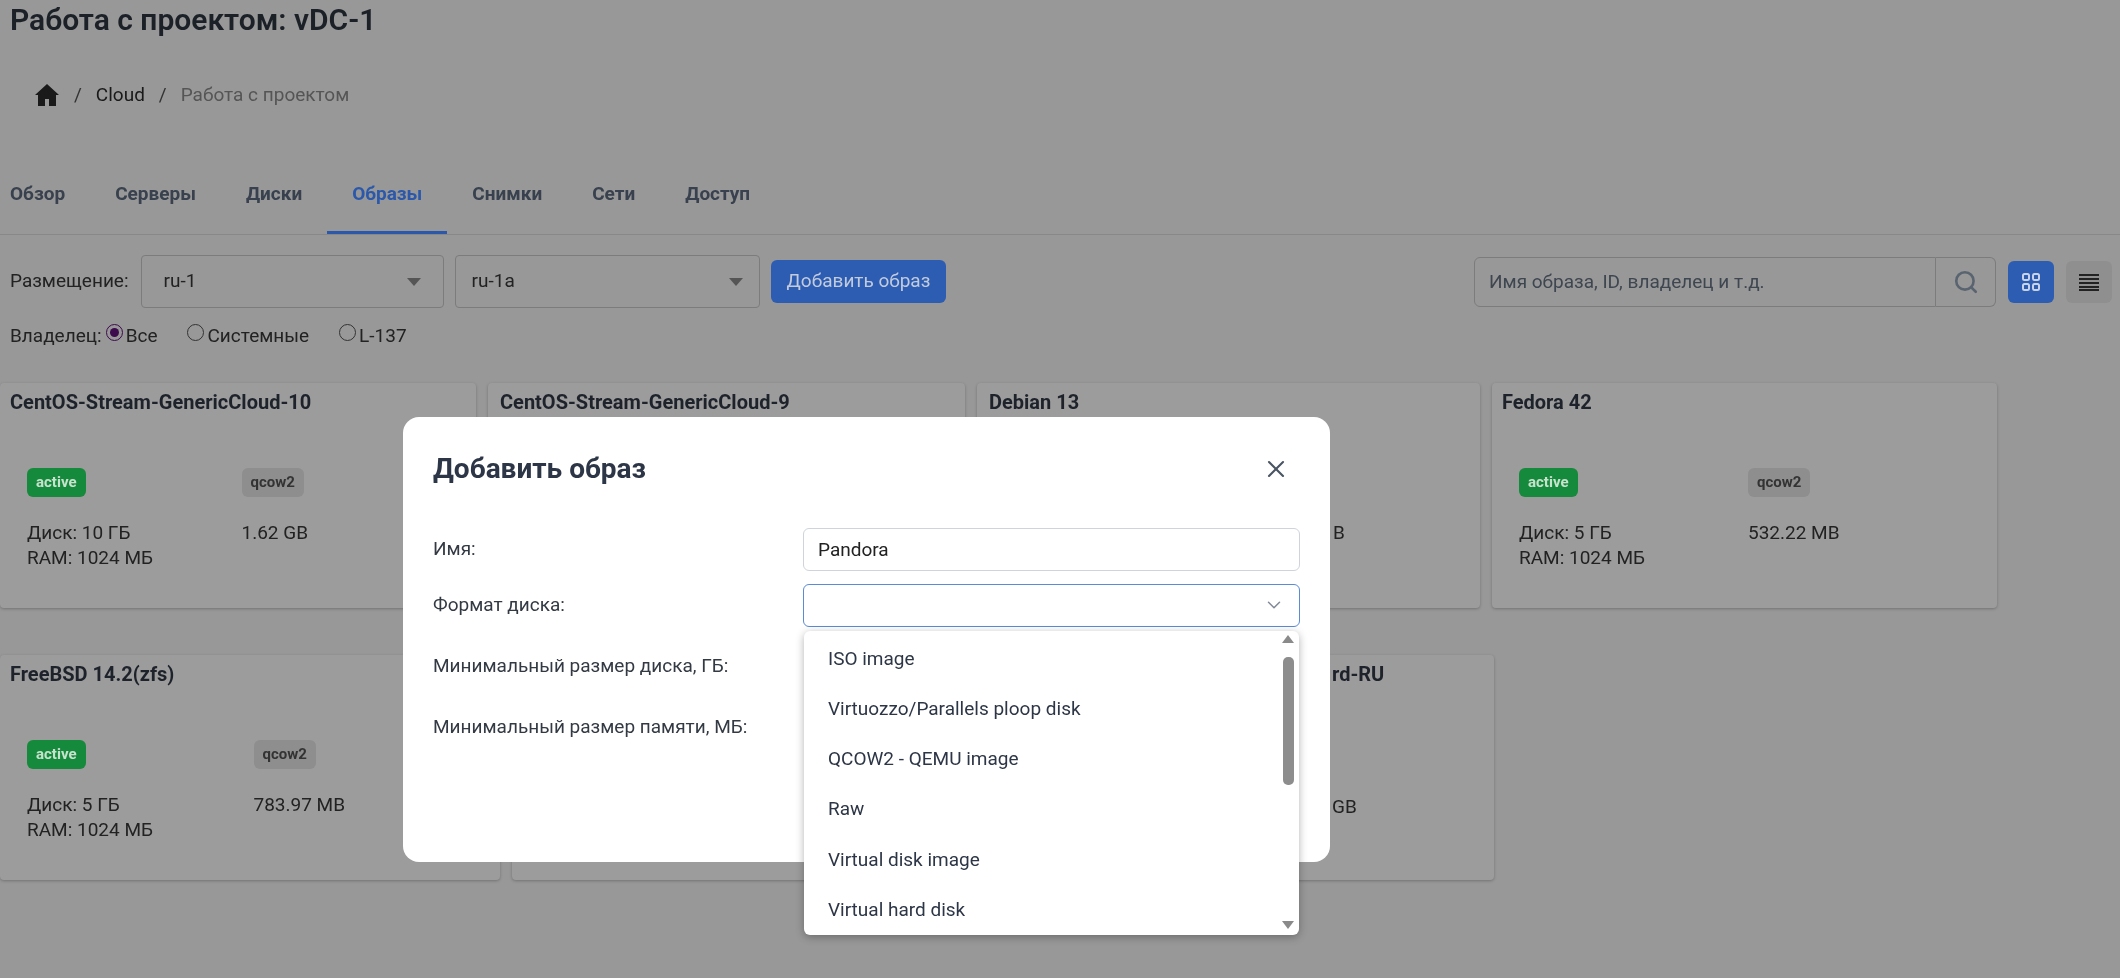 Image resolution: width=2120 pixels, height=978 pixels. What do you see at coordinates (1040, 709) in the screenshot?
I see `format-option: Virtuozzo/Parallels ploop disk` at bounding box center [1040, 709].